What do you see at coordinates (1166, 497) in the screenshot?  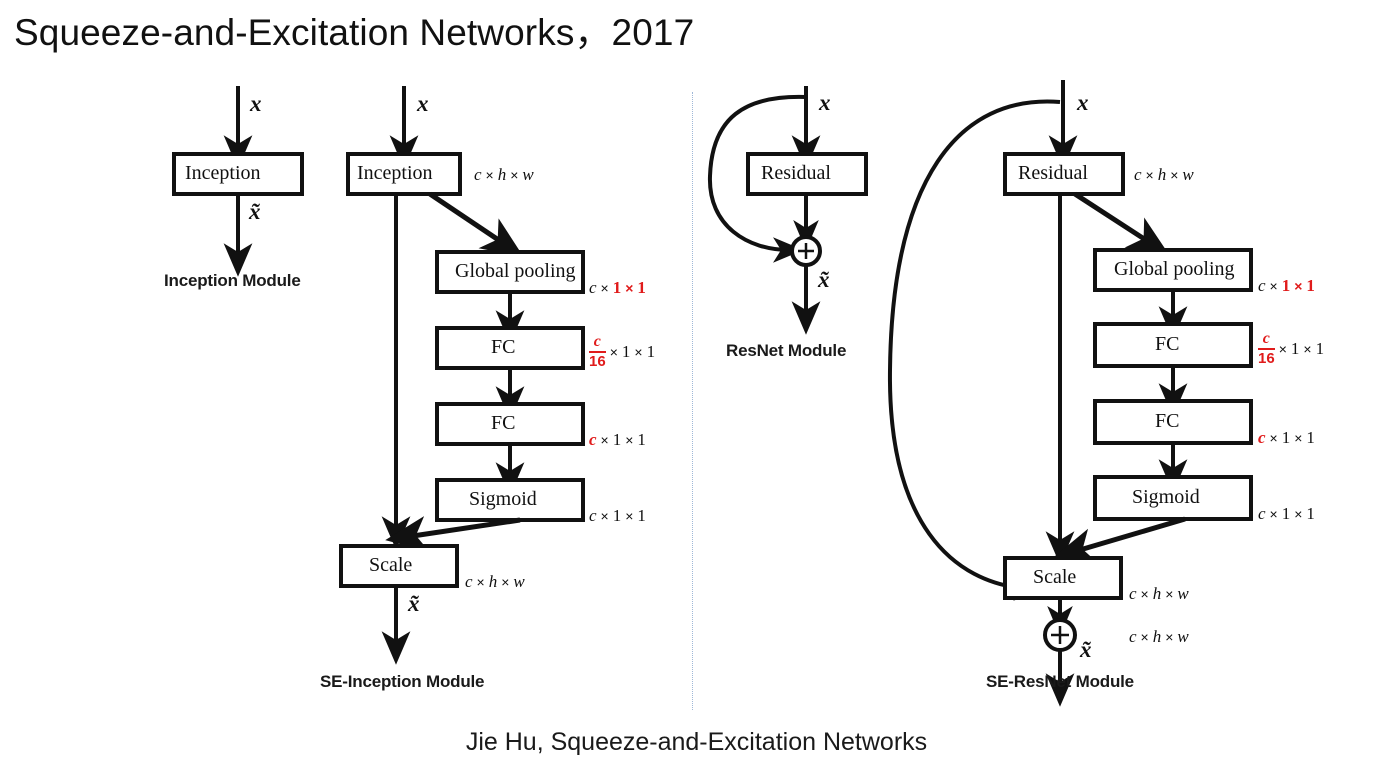 I see `block-label-se-sigmoid: Sigmoid` at bounding box center [1166, 497].